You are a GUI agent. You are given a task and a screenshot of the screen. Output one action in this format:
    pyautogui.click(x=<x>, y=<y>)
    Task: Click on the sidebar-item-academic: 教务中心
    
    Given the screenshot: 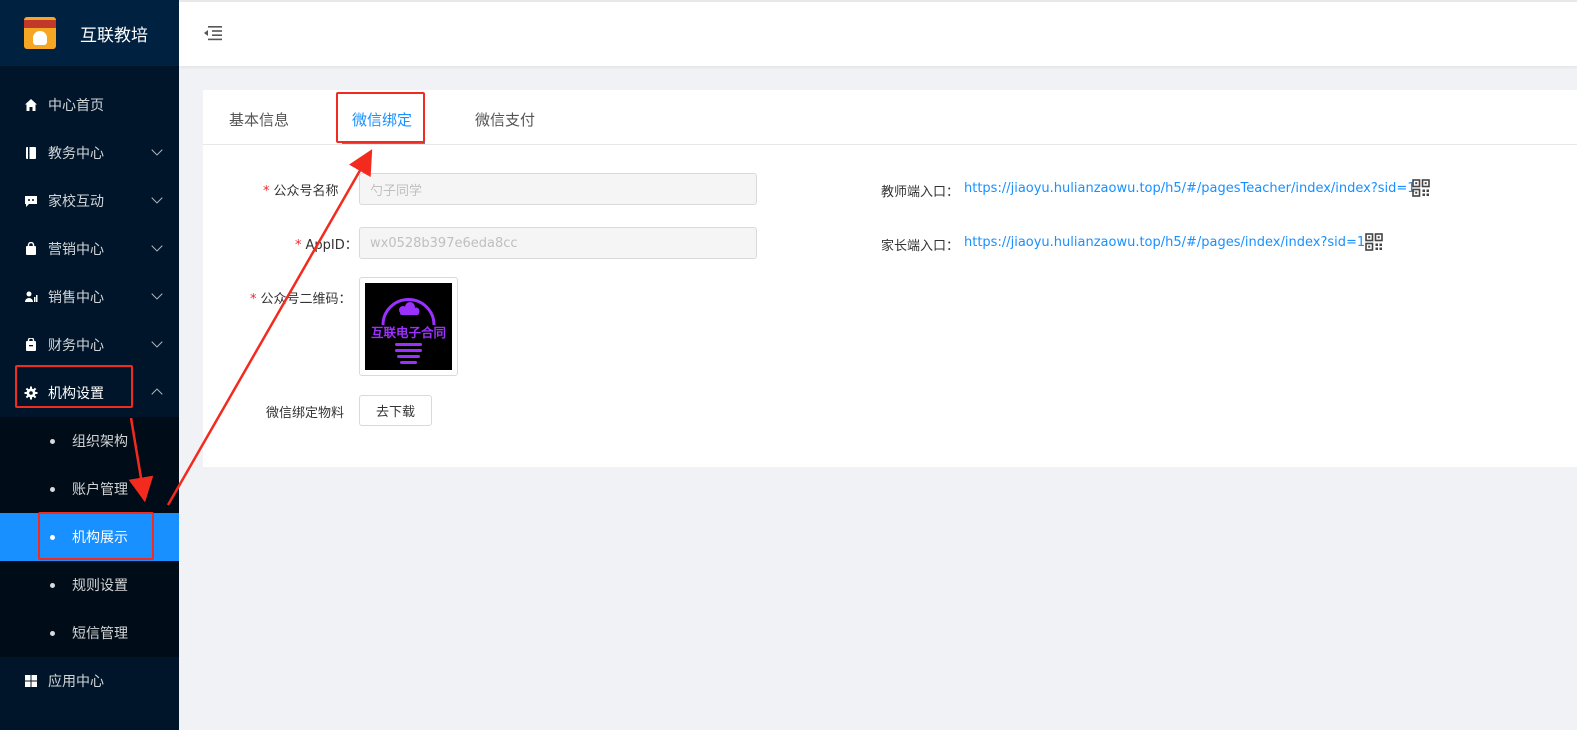 What is the action you would take?
    pyautogui.click(x=89, y=153)
    